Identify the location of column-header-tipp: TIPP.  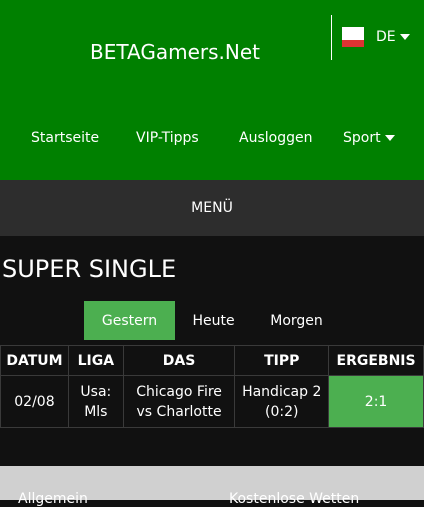
(282, 360).